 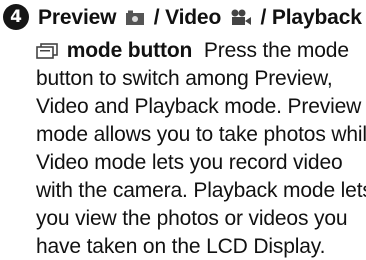 What do you see at coordinates (187, 17) in the screenshot?
I see `video-label: / Video` at bounding box center [187, 17].